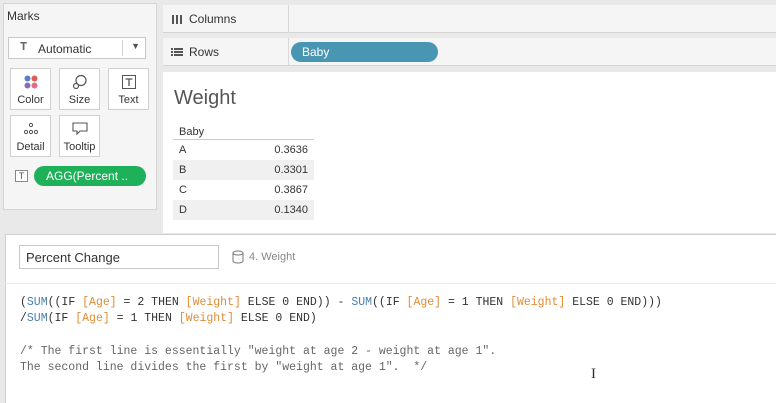  I want to click on editor-divider, so click(390, 283).